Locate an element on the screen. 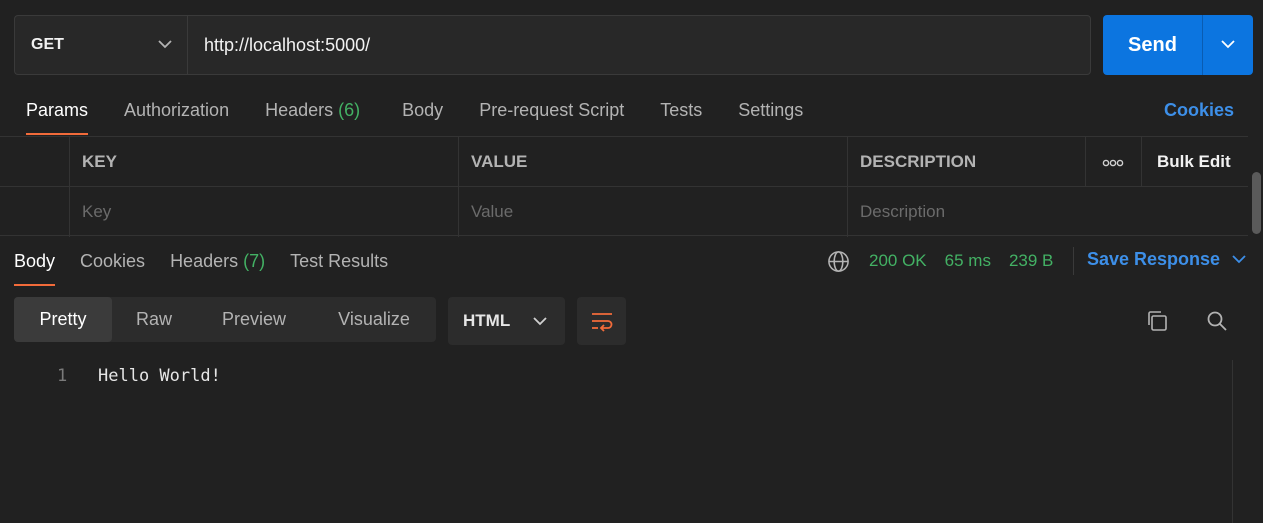  params-table-header: KEY VALUE DESCRIPTION Bulk Edit is located at coordinates (624, 162).